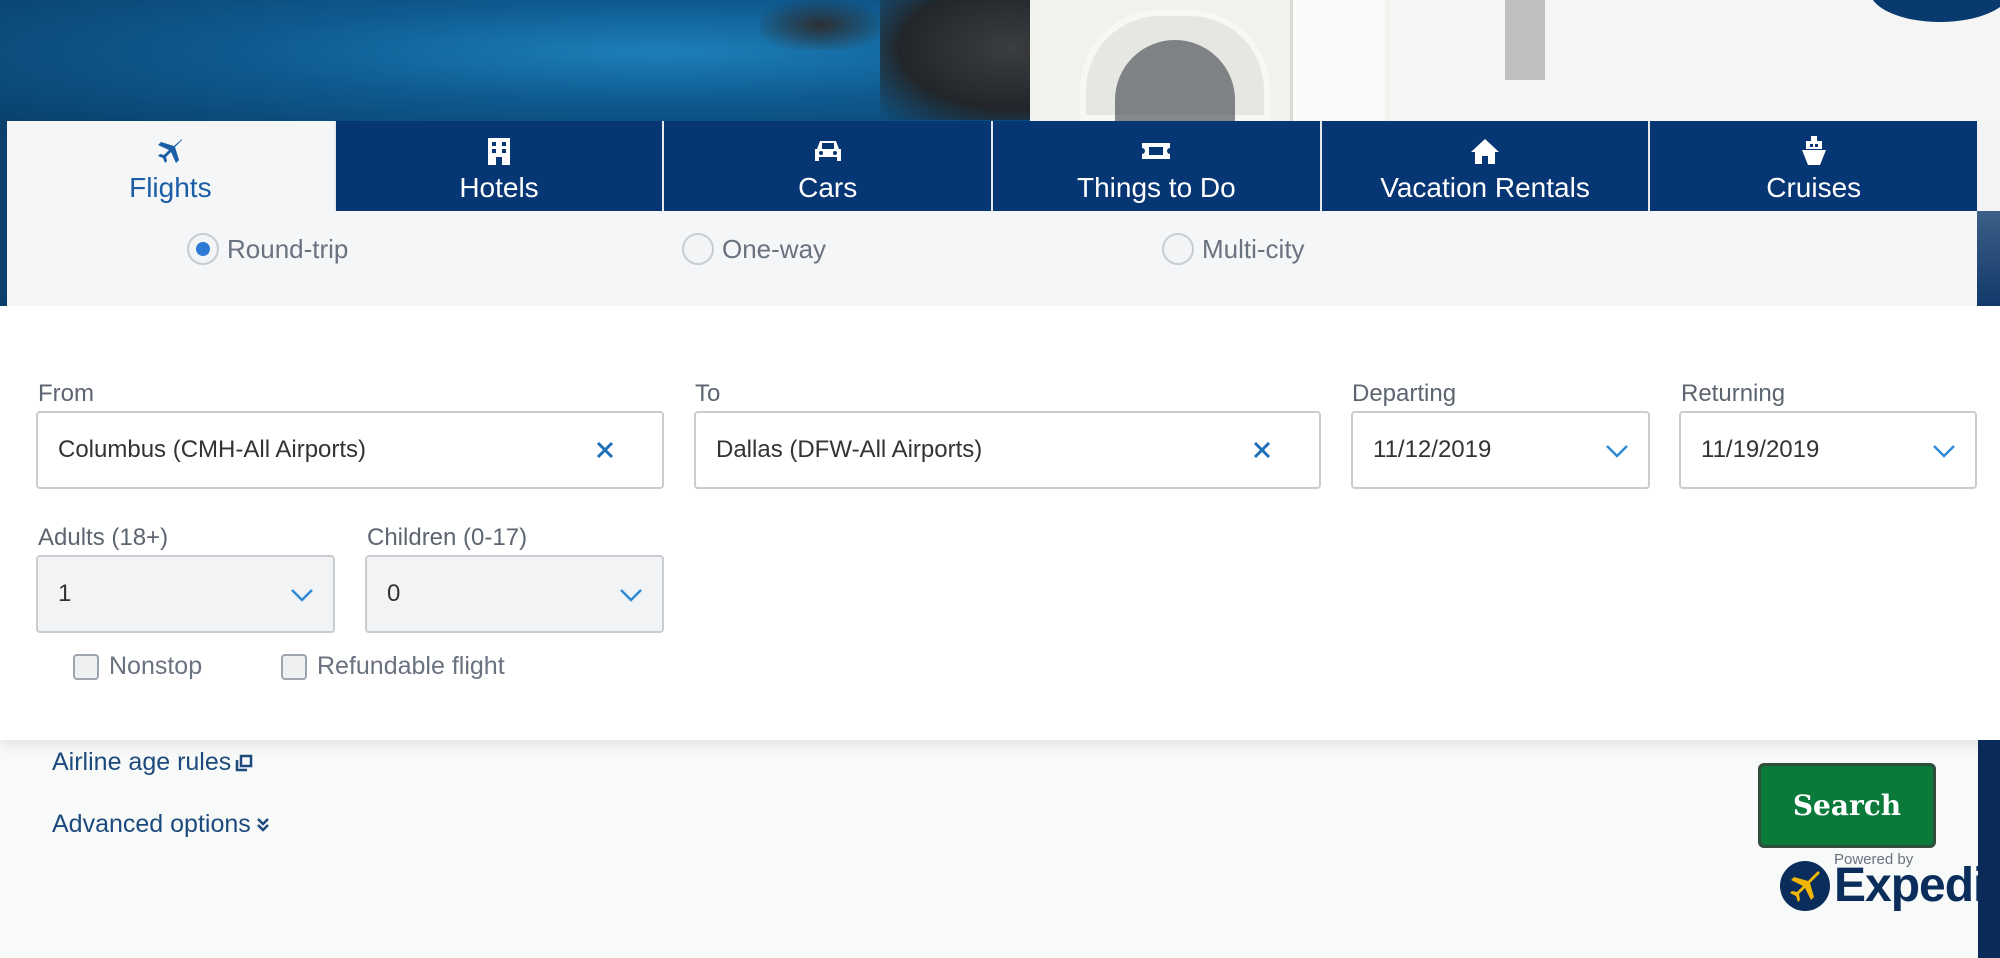  What do you see at coordinates (66, 393) in the screenshot?
I see `from-label: From` at bounding box center [66, 393].